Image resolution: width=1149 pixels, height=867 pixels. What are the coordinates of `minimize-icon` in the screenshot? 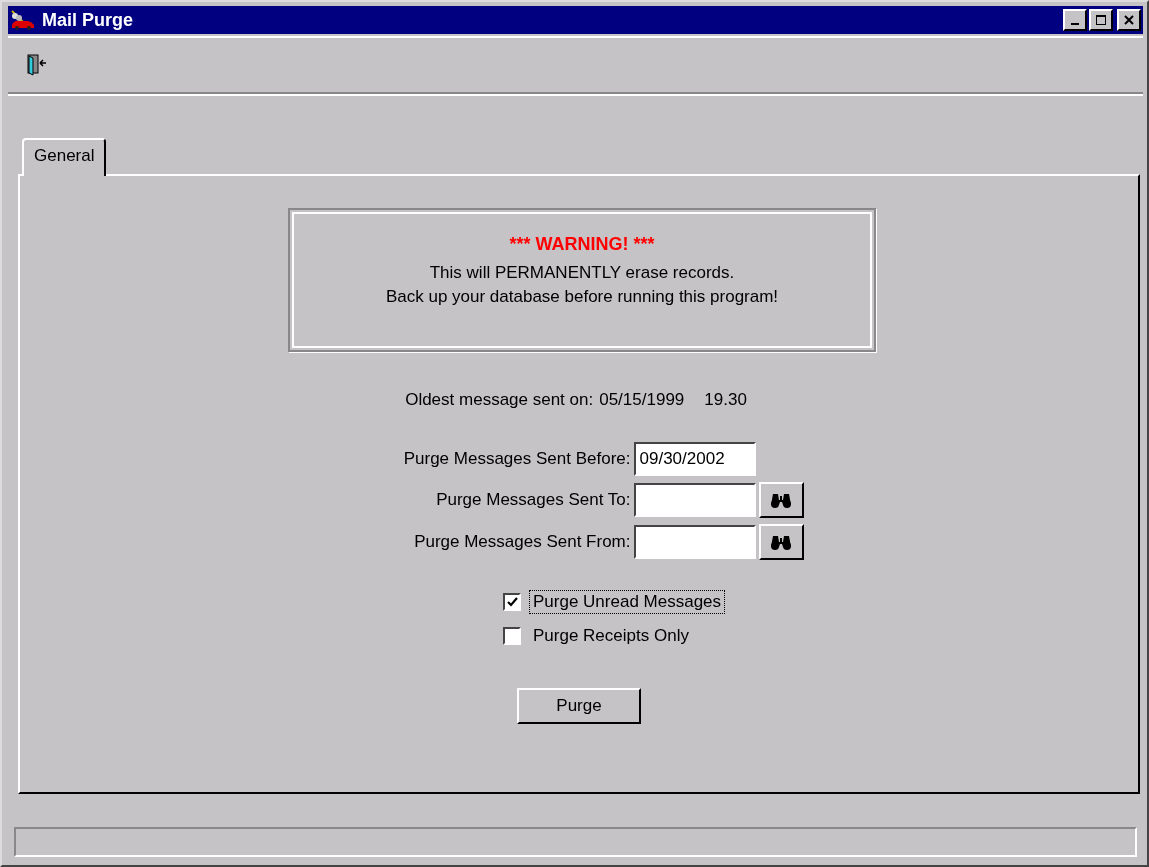 It's located at (1075, 24).